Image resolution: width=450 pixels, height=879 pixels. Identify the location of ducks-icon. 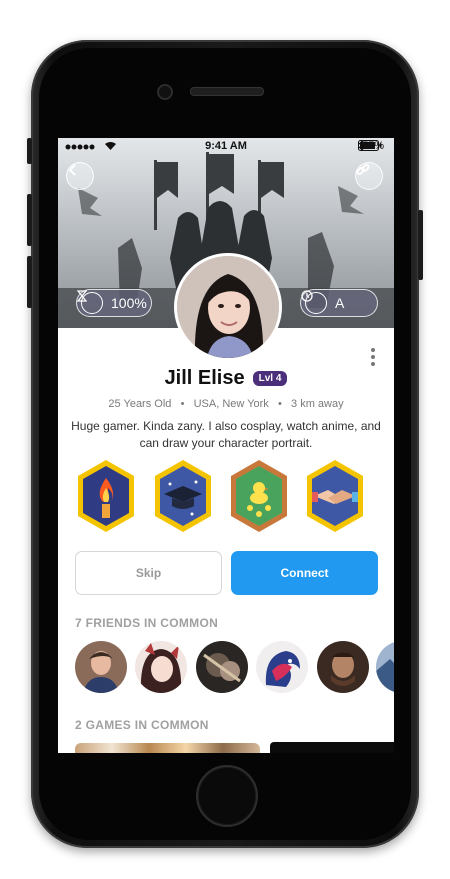
(259, 496).